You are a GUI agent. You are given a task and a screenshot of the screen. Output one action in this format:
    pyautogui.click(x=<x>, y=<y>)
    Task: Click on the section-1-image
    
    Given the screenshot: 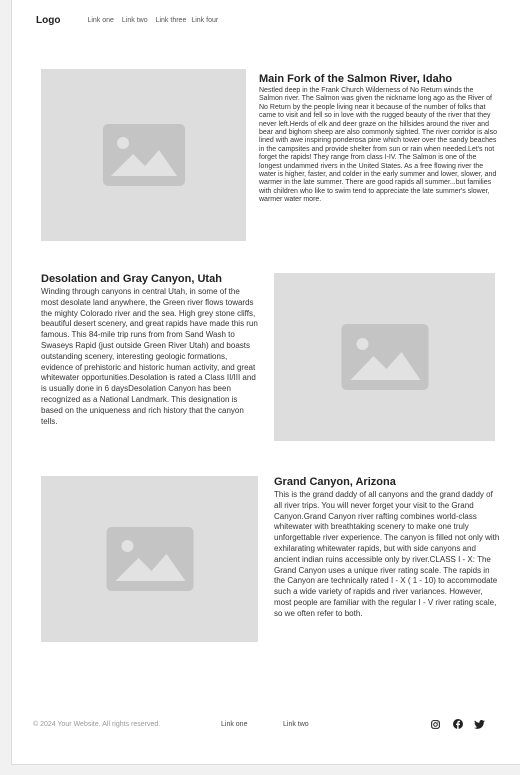 What is the action you would take?
    pyautogui.click(x=143, y=155)
    